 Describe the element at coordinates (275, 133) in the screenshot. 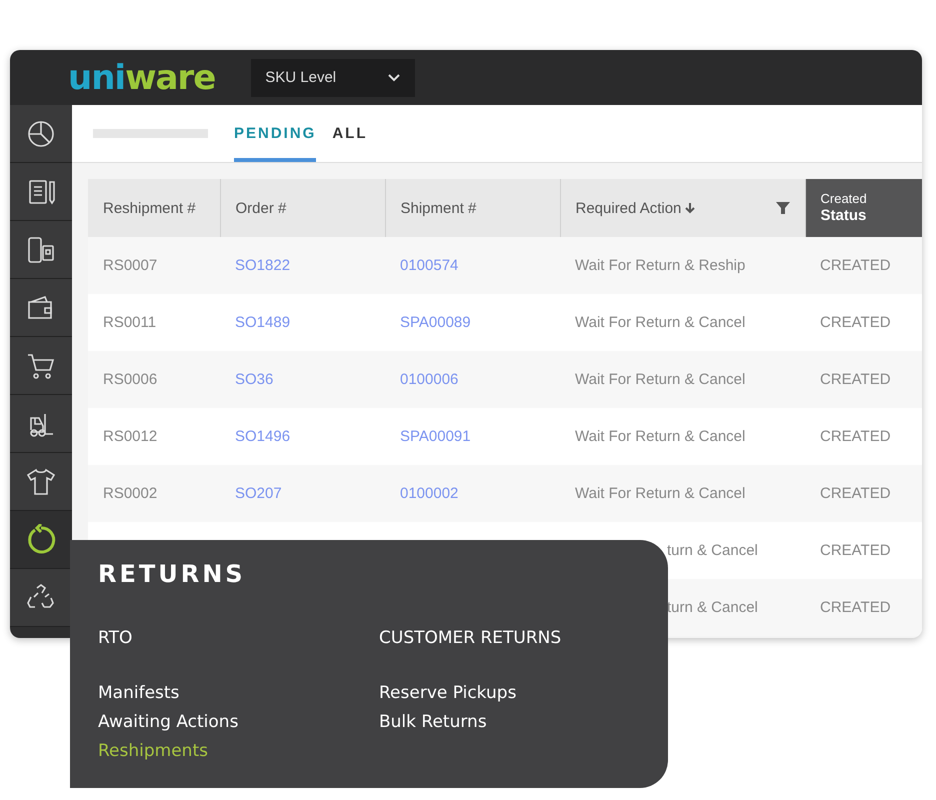

I see `tab: PENDING` at that location.